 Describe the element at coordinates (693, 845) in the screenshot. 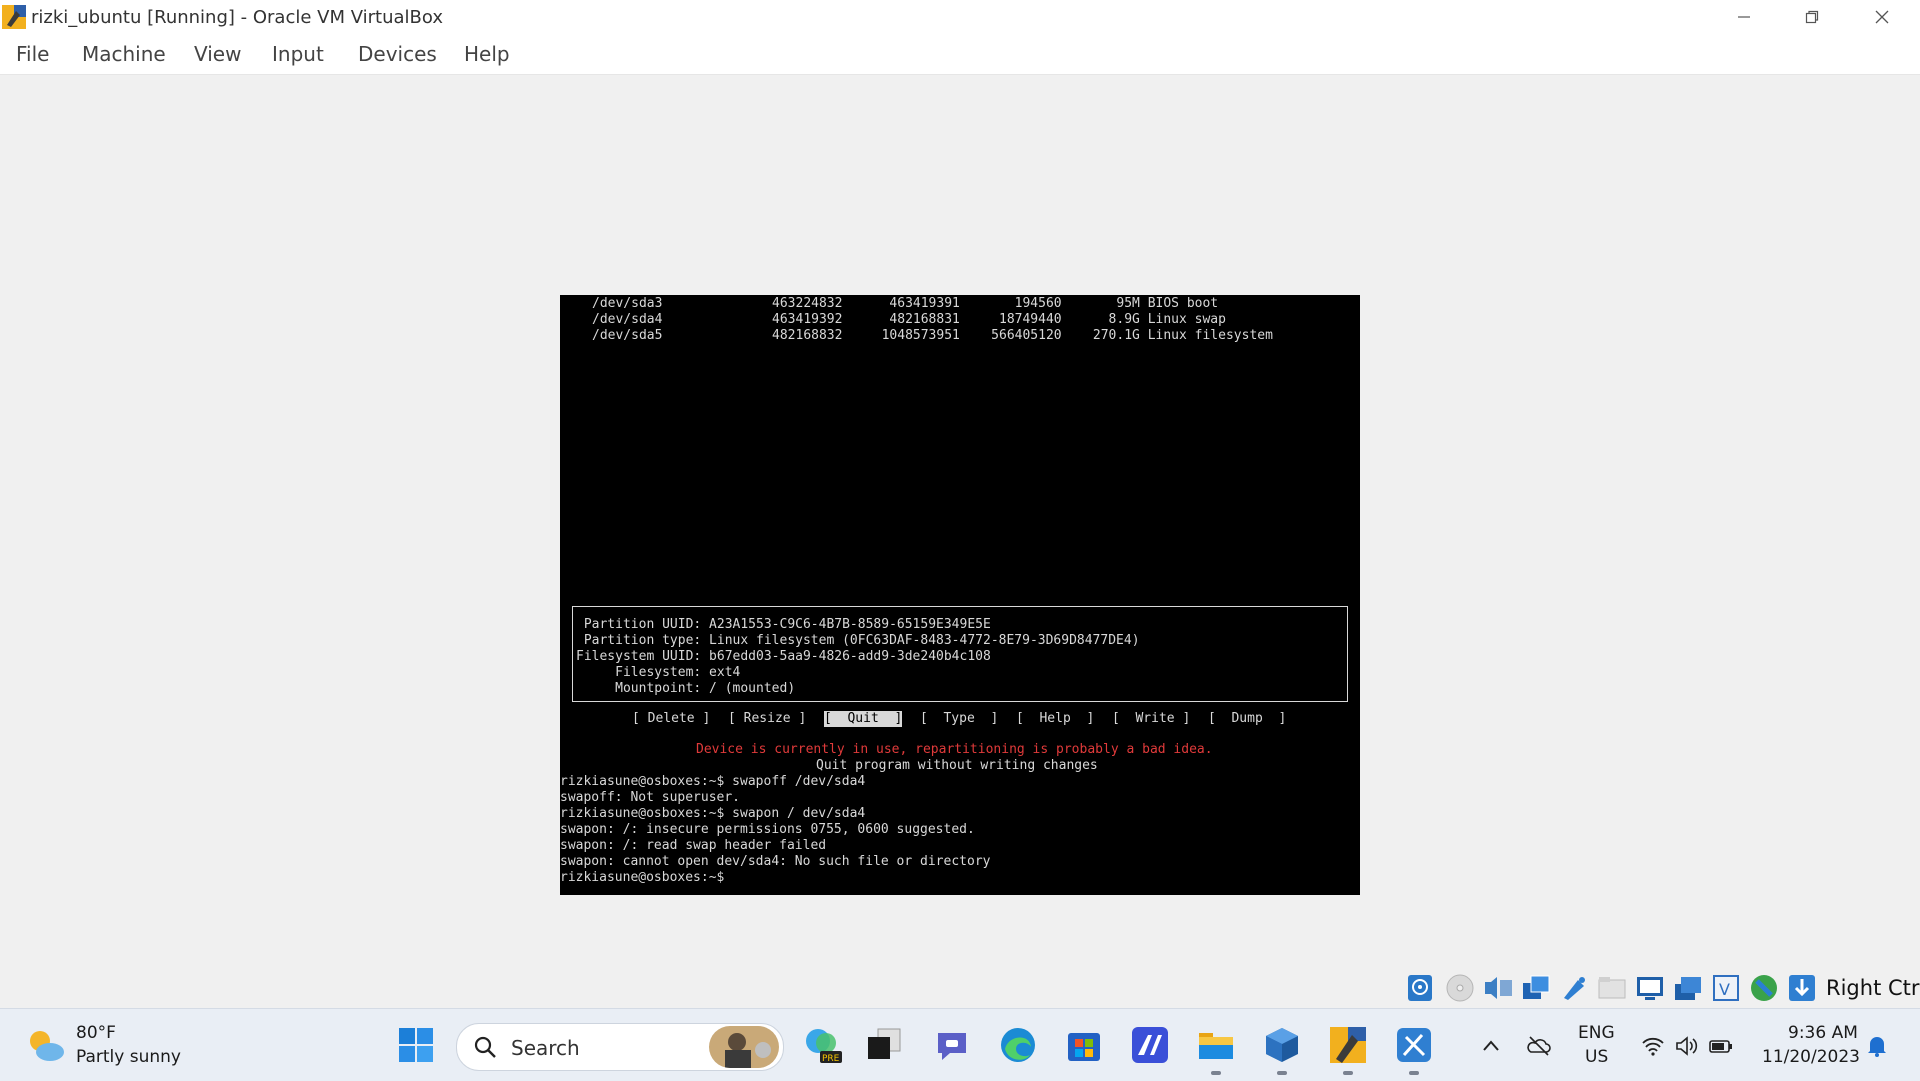

I see `shell-line: swapon: /: read swap header failed` at that location.